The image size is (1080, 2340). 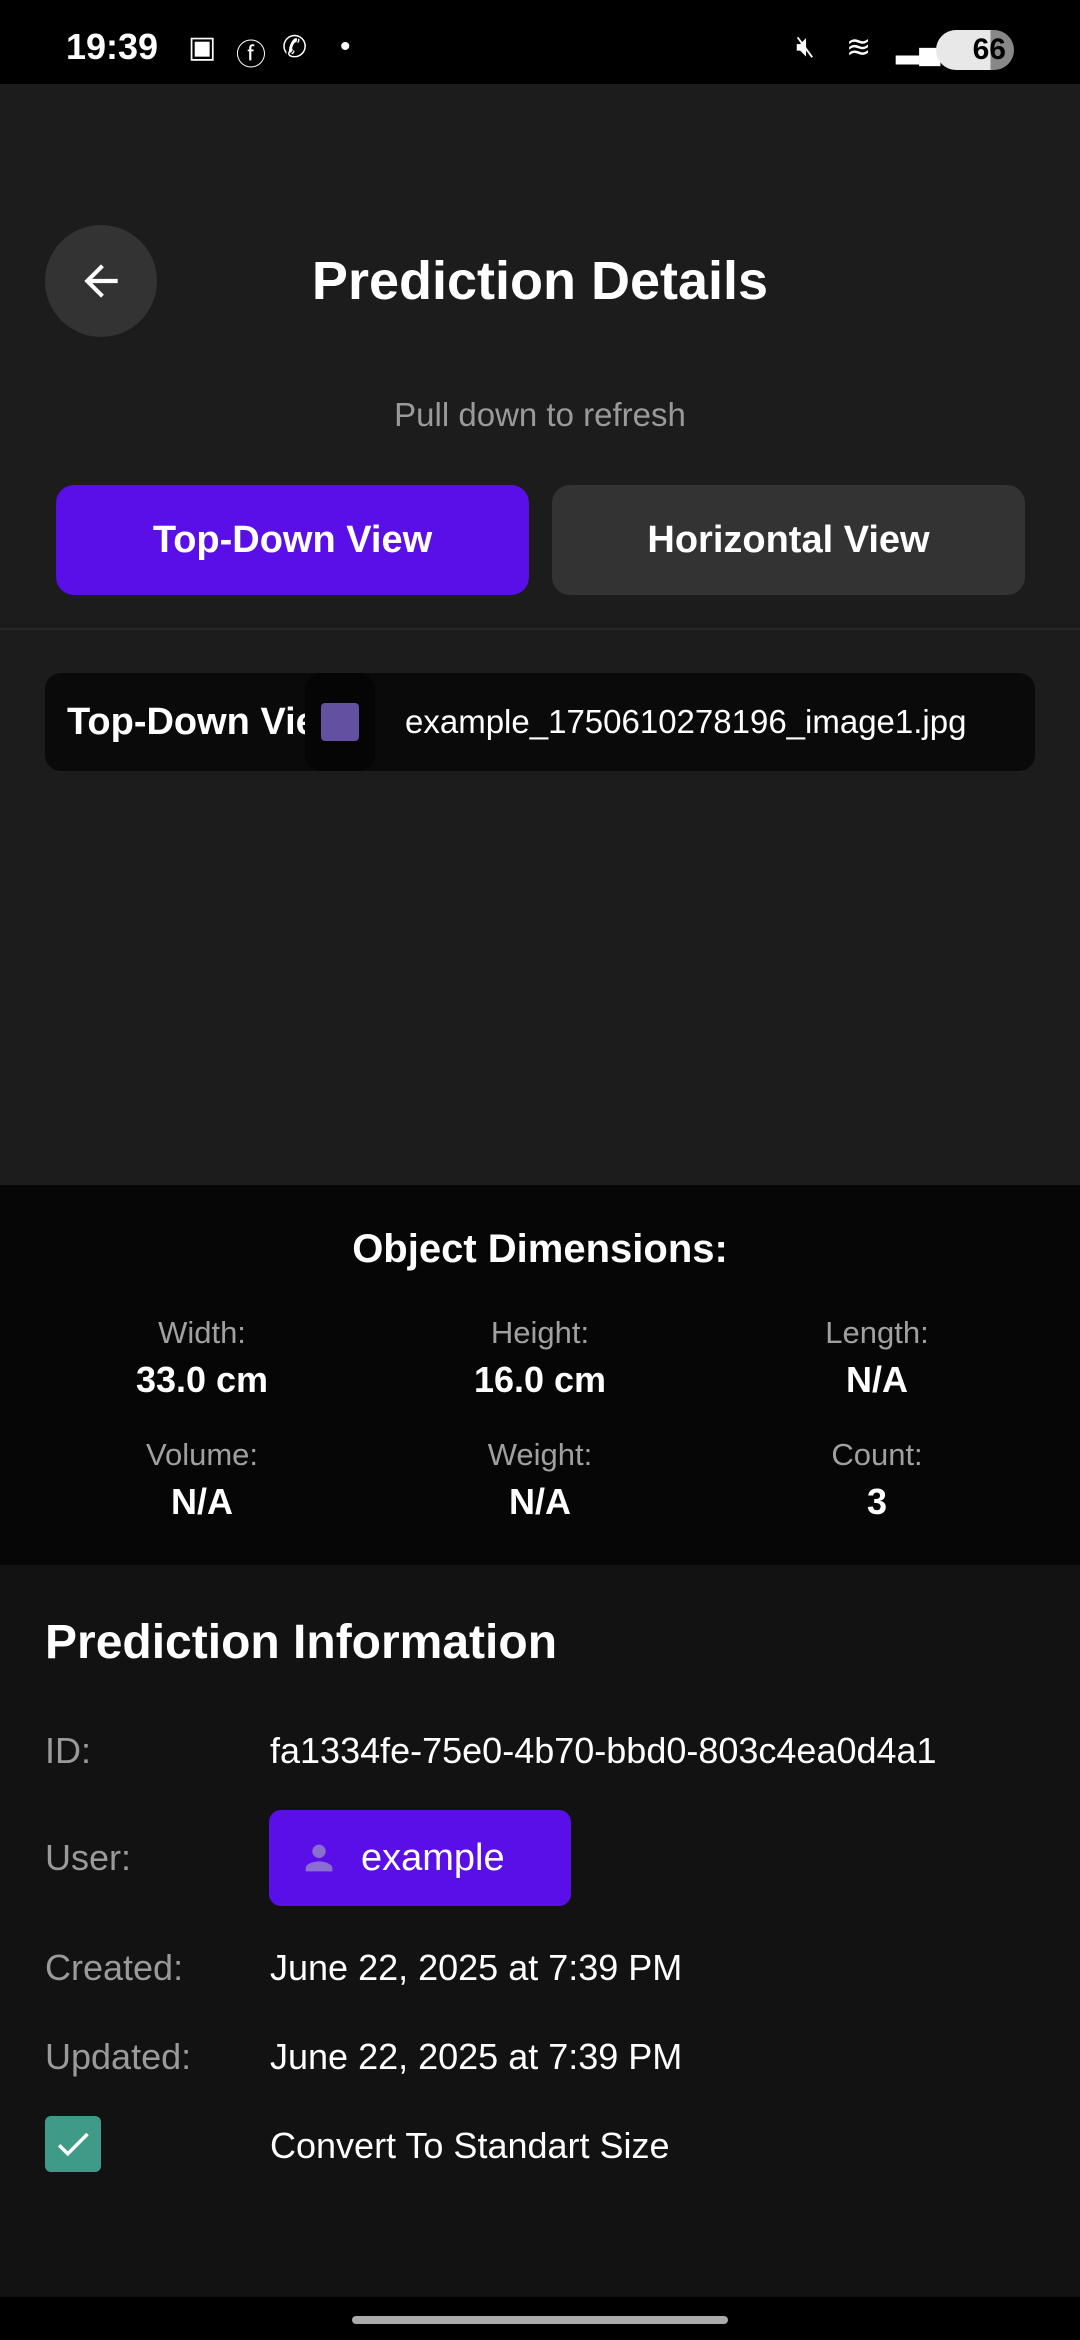 I want to click on refresh-hint: Pull down to refresh, so click(x=540, y=414).